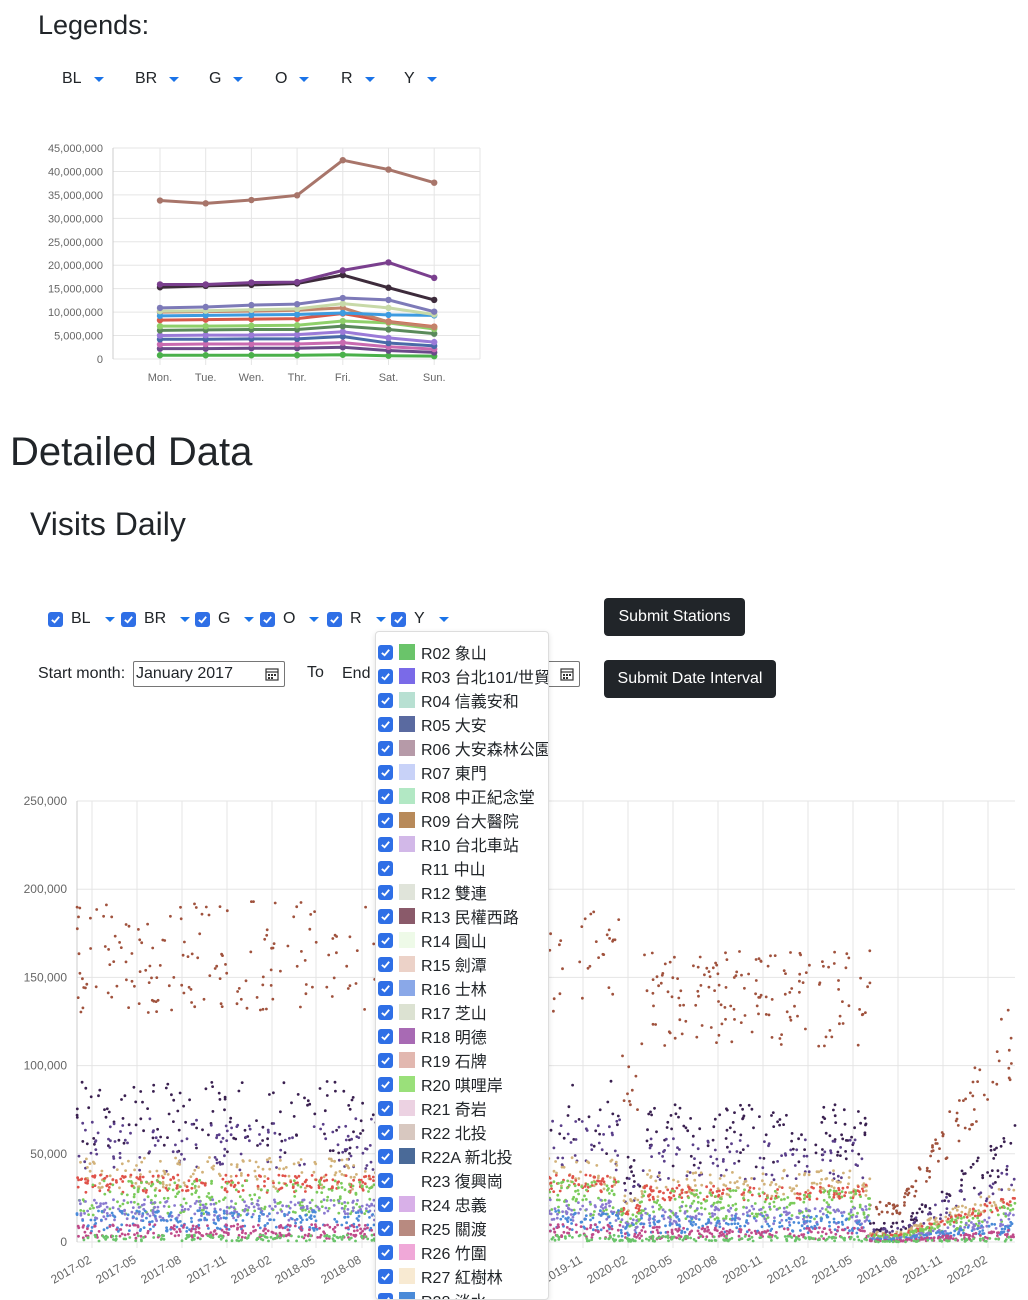  What do you see at coordinates (281, 79) in the screenshot?
I see `line-selector-label: O` at bounding box center [281, 79].